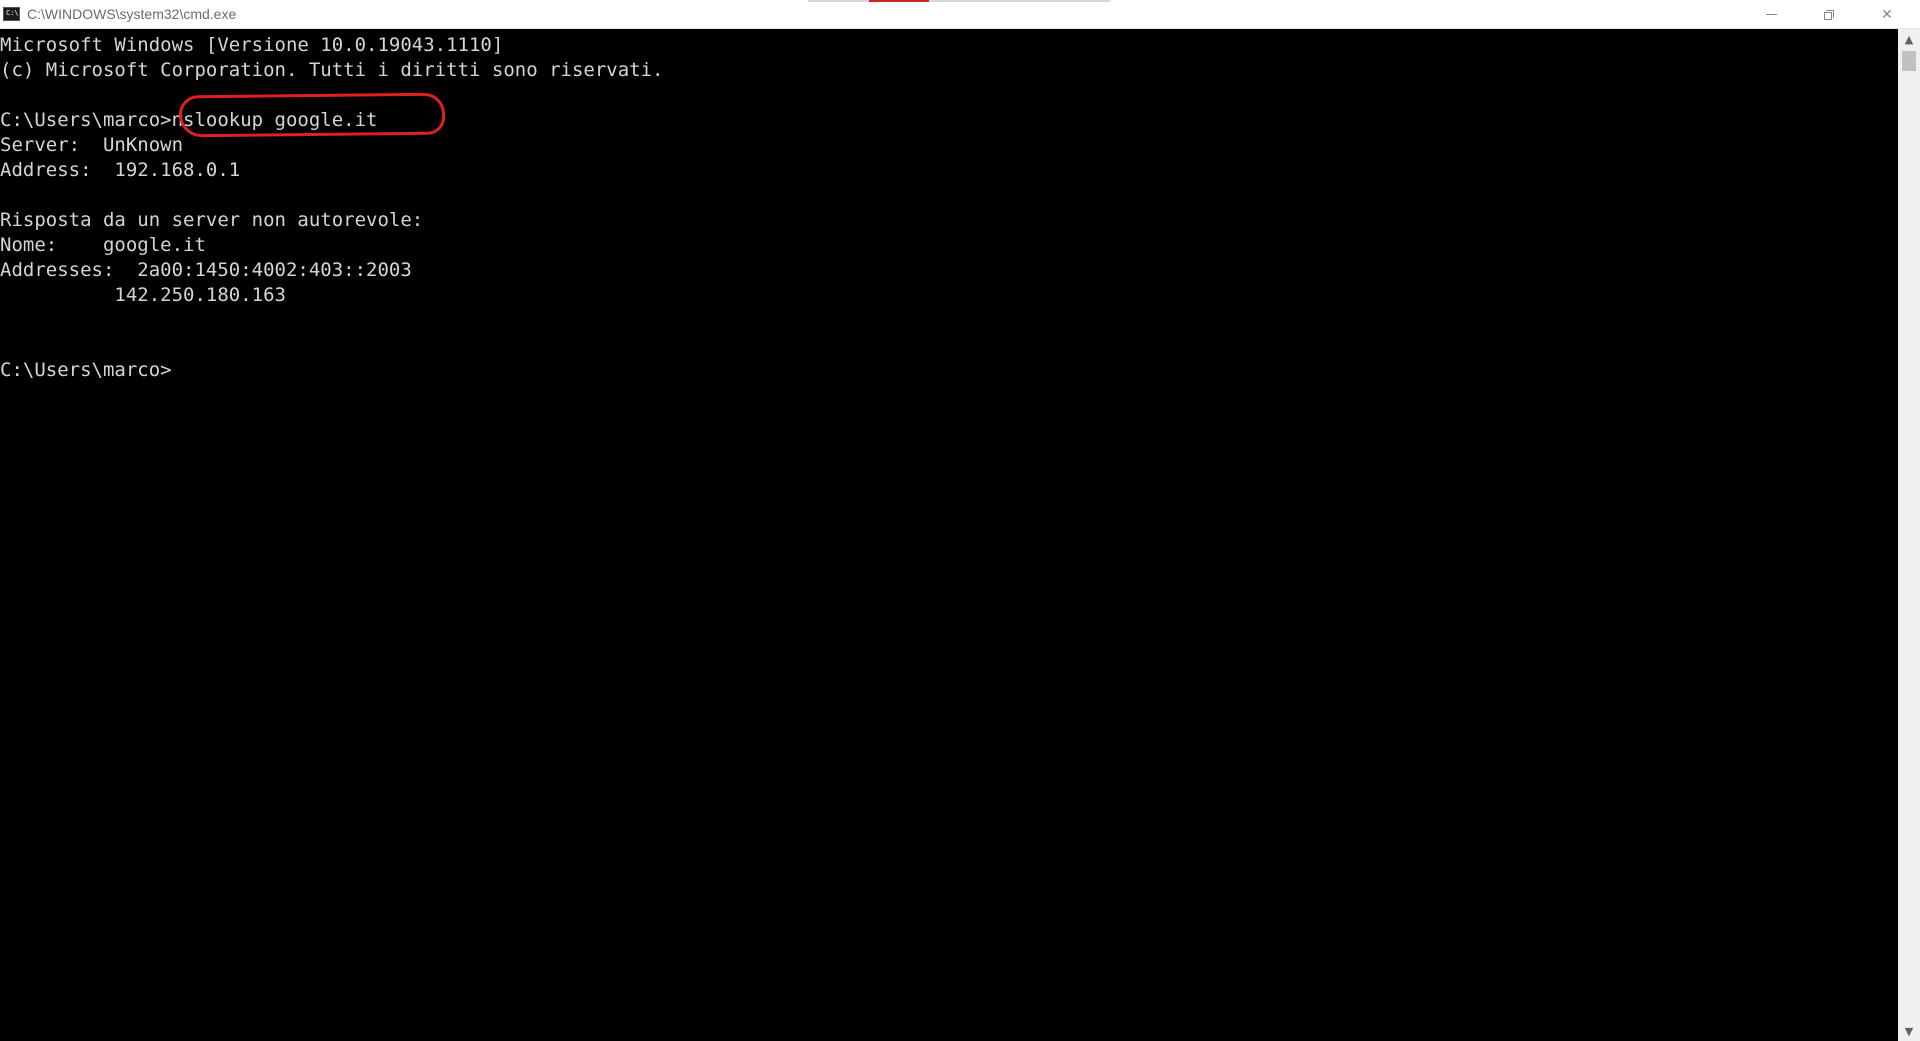 This screenshot has width=1920, height=1041. What do you see at coordinates (212, 220) in the screenshot?
I see `console-line: Risposta da un server non autorevole:` at bounding box center [212, 220].